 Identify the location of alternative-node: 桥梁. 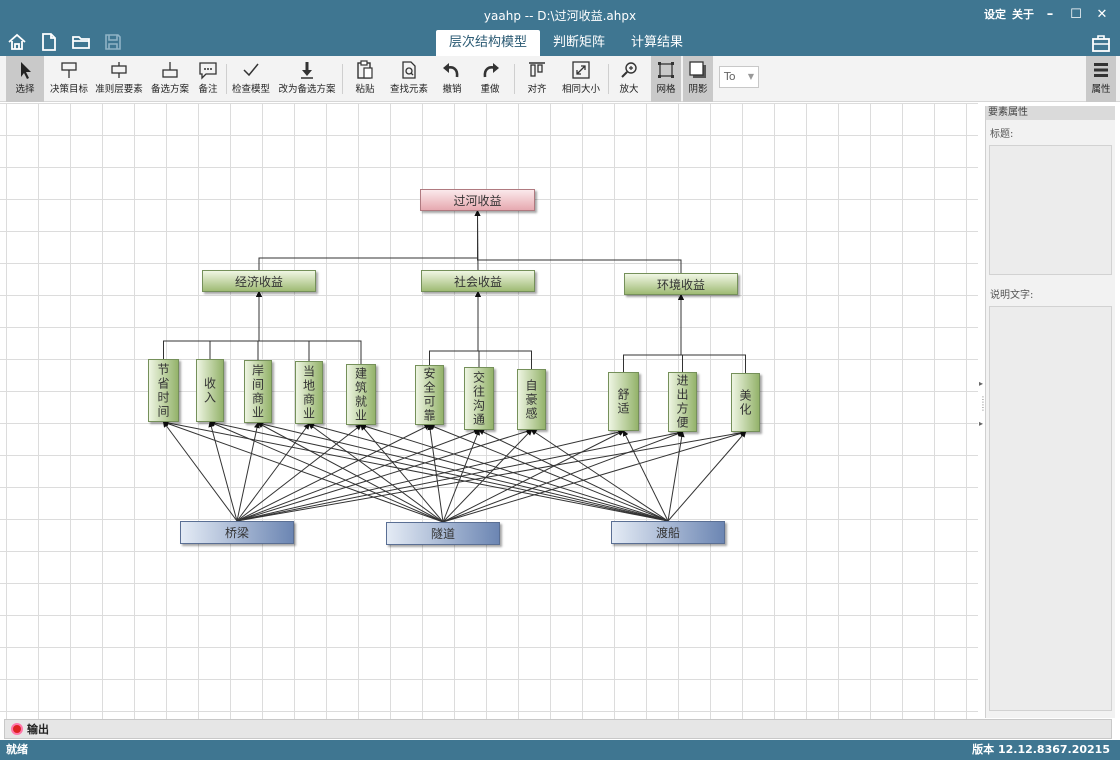
(237, 532).